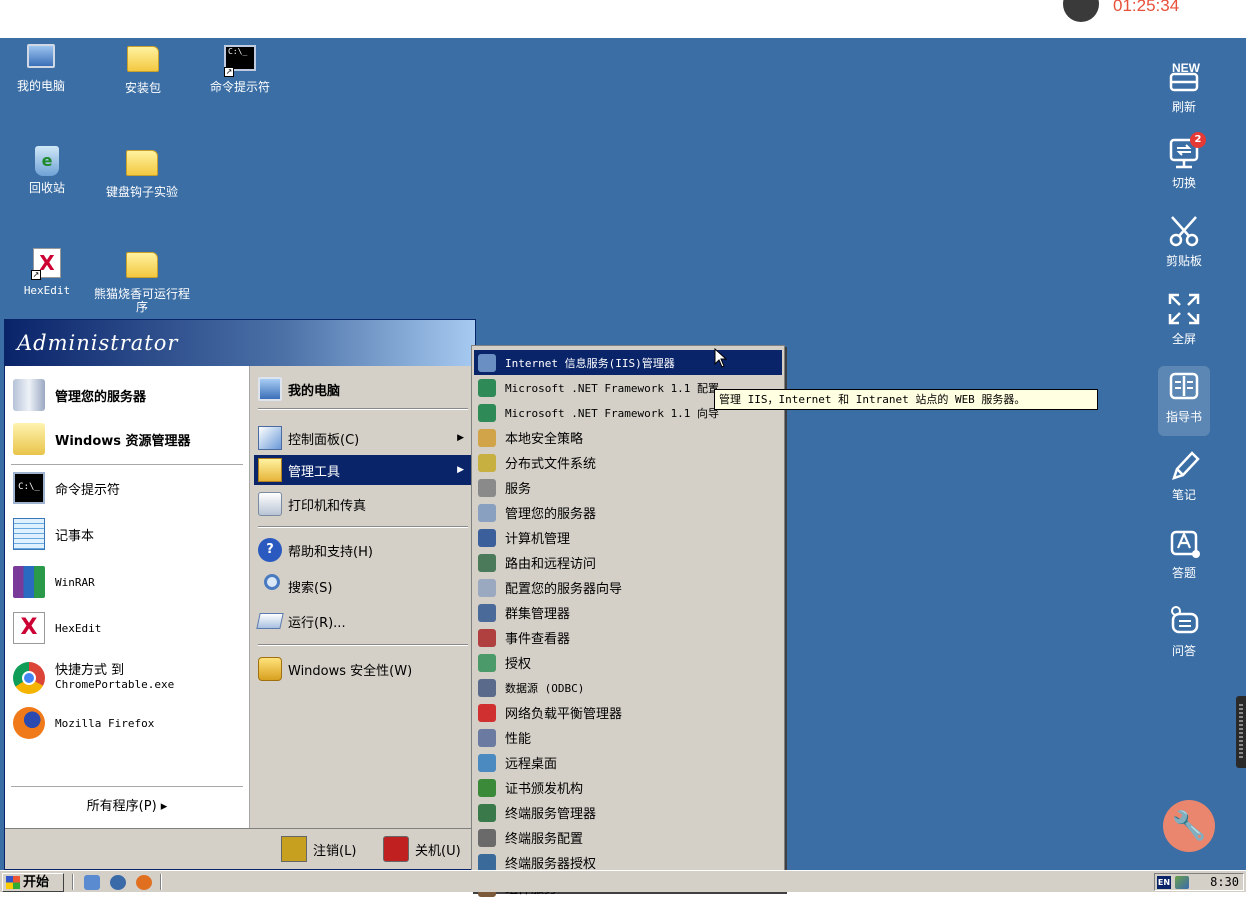 The height and width of the screenshot is (900, 1246). Describe the element at coordinates (628, 362) in the screenshot. I see `admin-item-iis: Internet 信息服务(IIS)管理器` at that location.